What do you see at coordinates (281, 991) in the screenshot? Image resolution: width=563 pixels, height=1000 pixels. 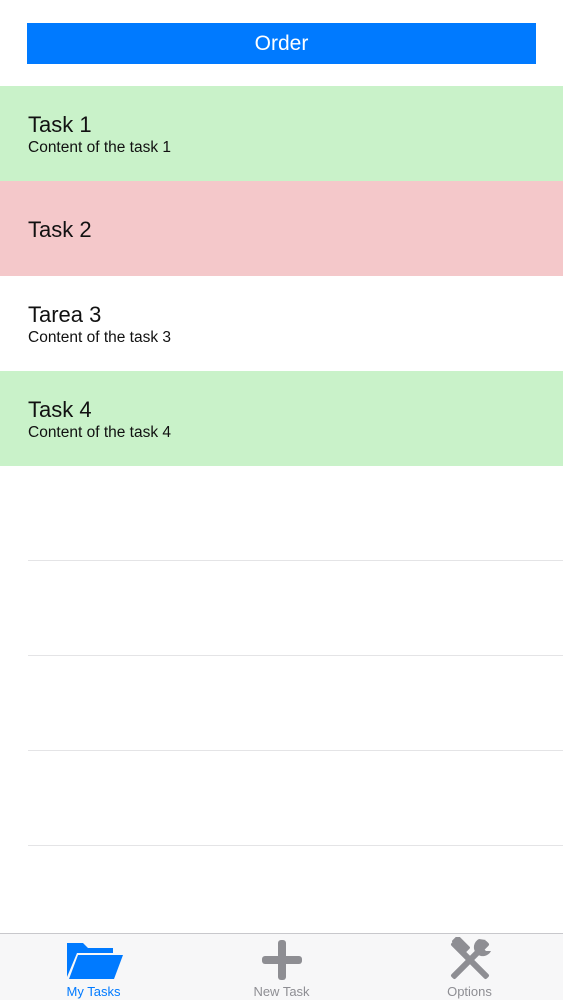 I see `tab-label: New Task` at bounding box center [281, 991].